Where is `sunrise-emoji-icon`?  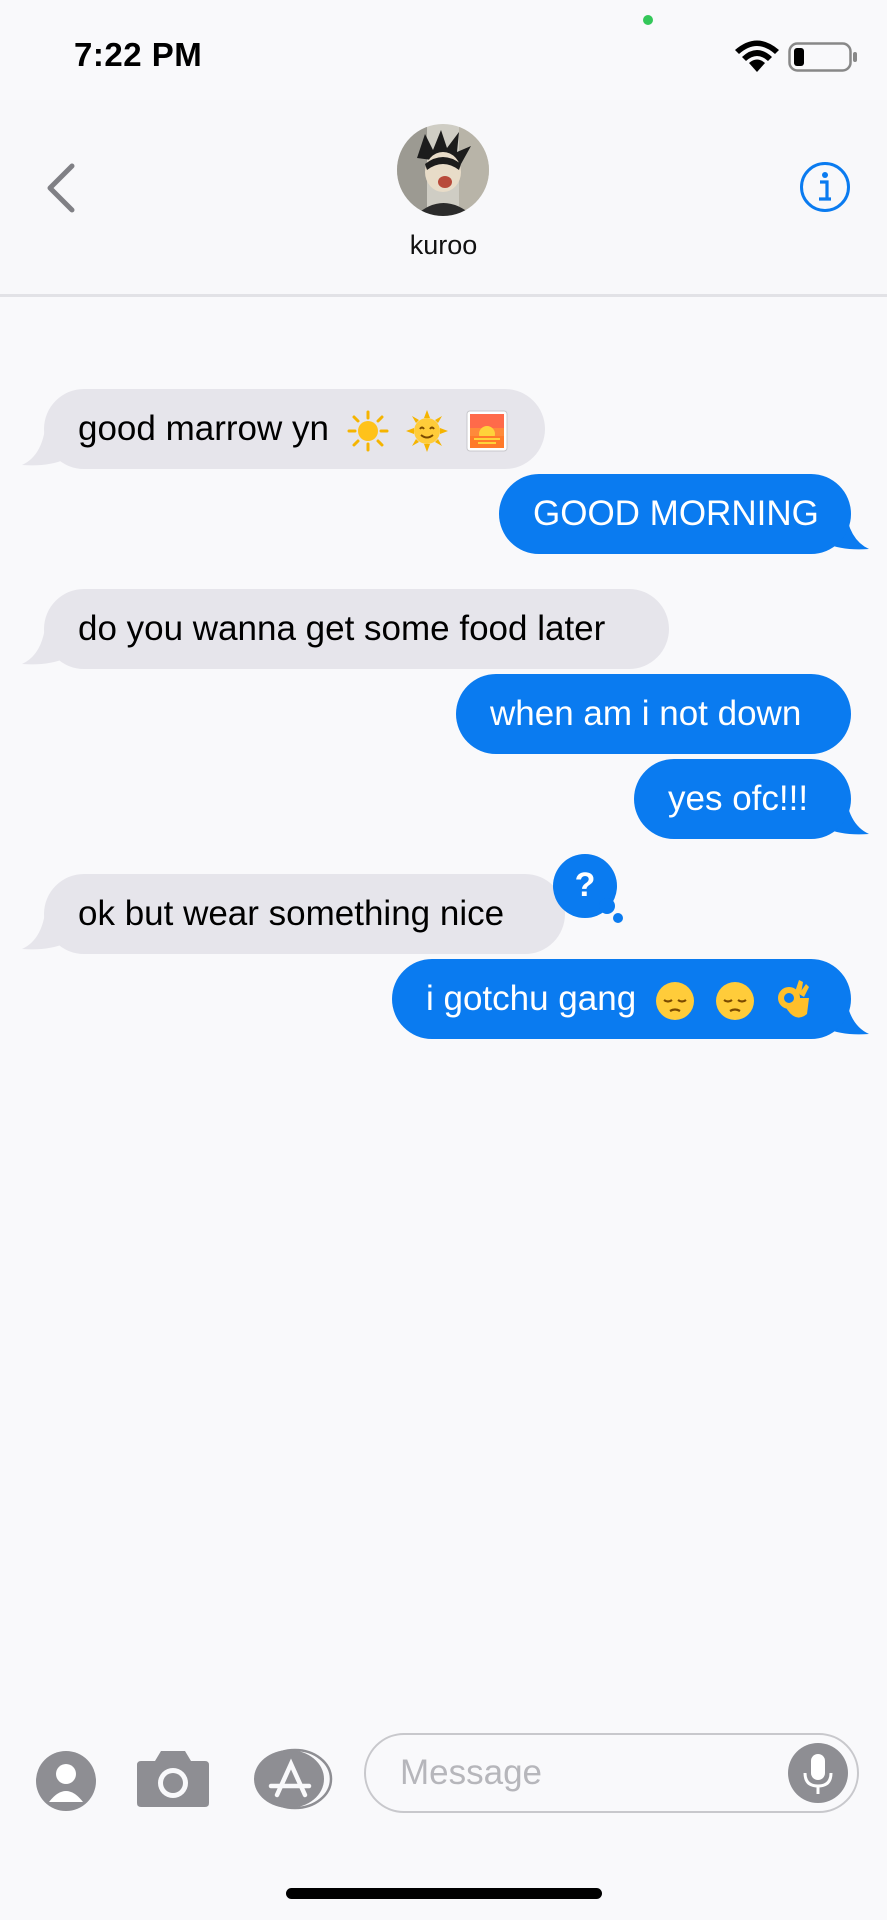
sunrise-emoji-icon is located at coordinates (487, 431).